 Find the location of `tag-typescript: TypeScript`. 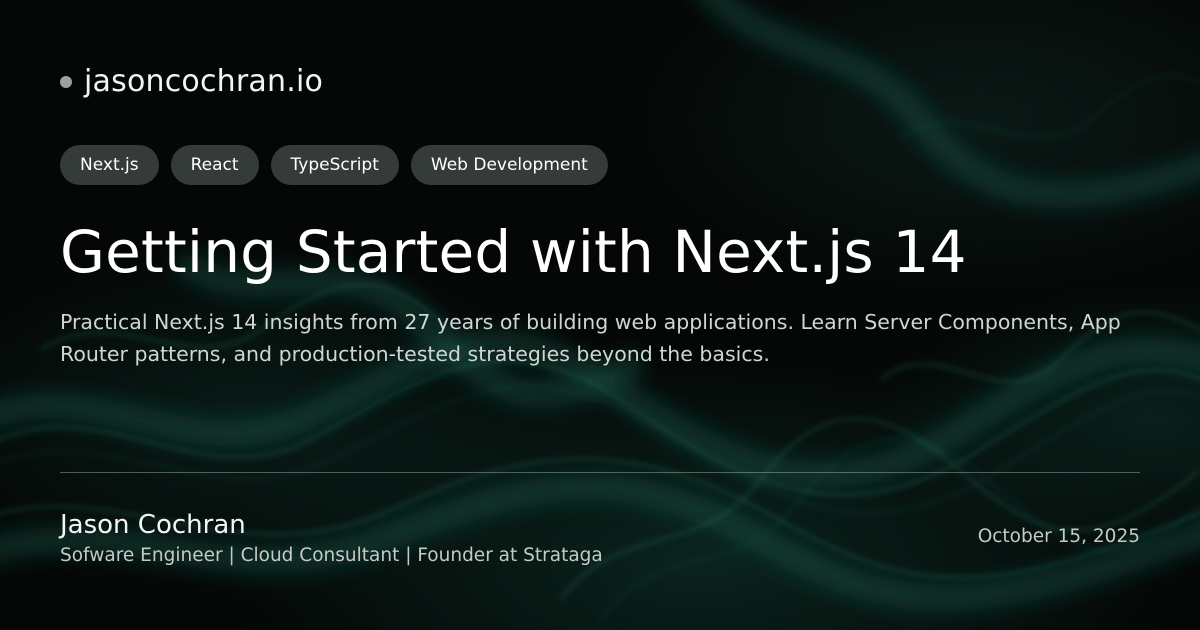

tag-typescript: TypeScript is located at coordinates (334, 165).